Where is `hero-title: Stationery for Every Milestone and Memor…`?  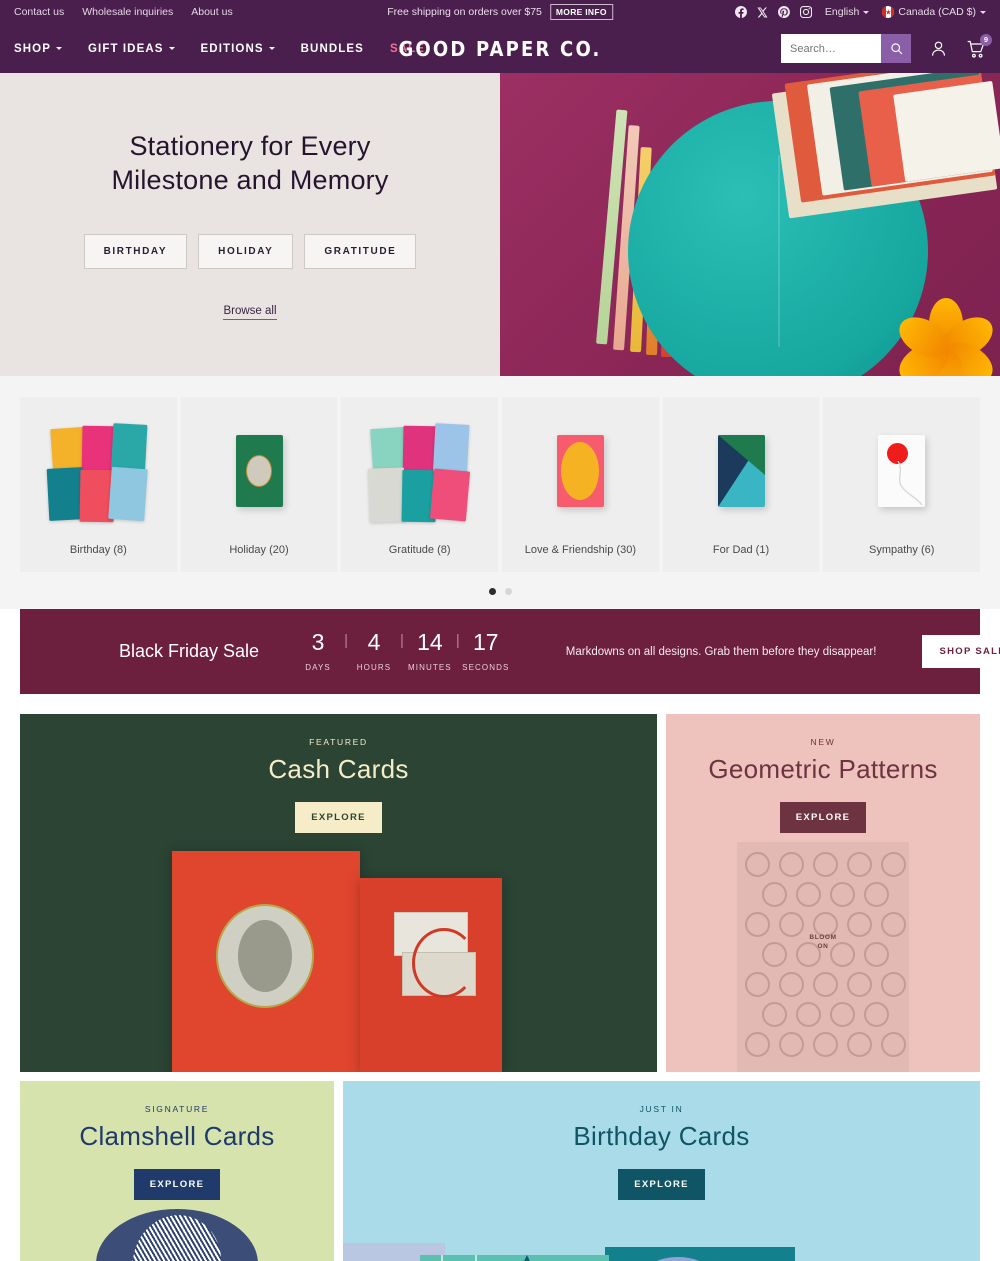
hero-title: Stationery for Every Milestone and Memor… is located at coordinates (249, 163).